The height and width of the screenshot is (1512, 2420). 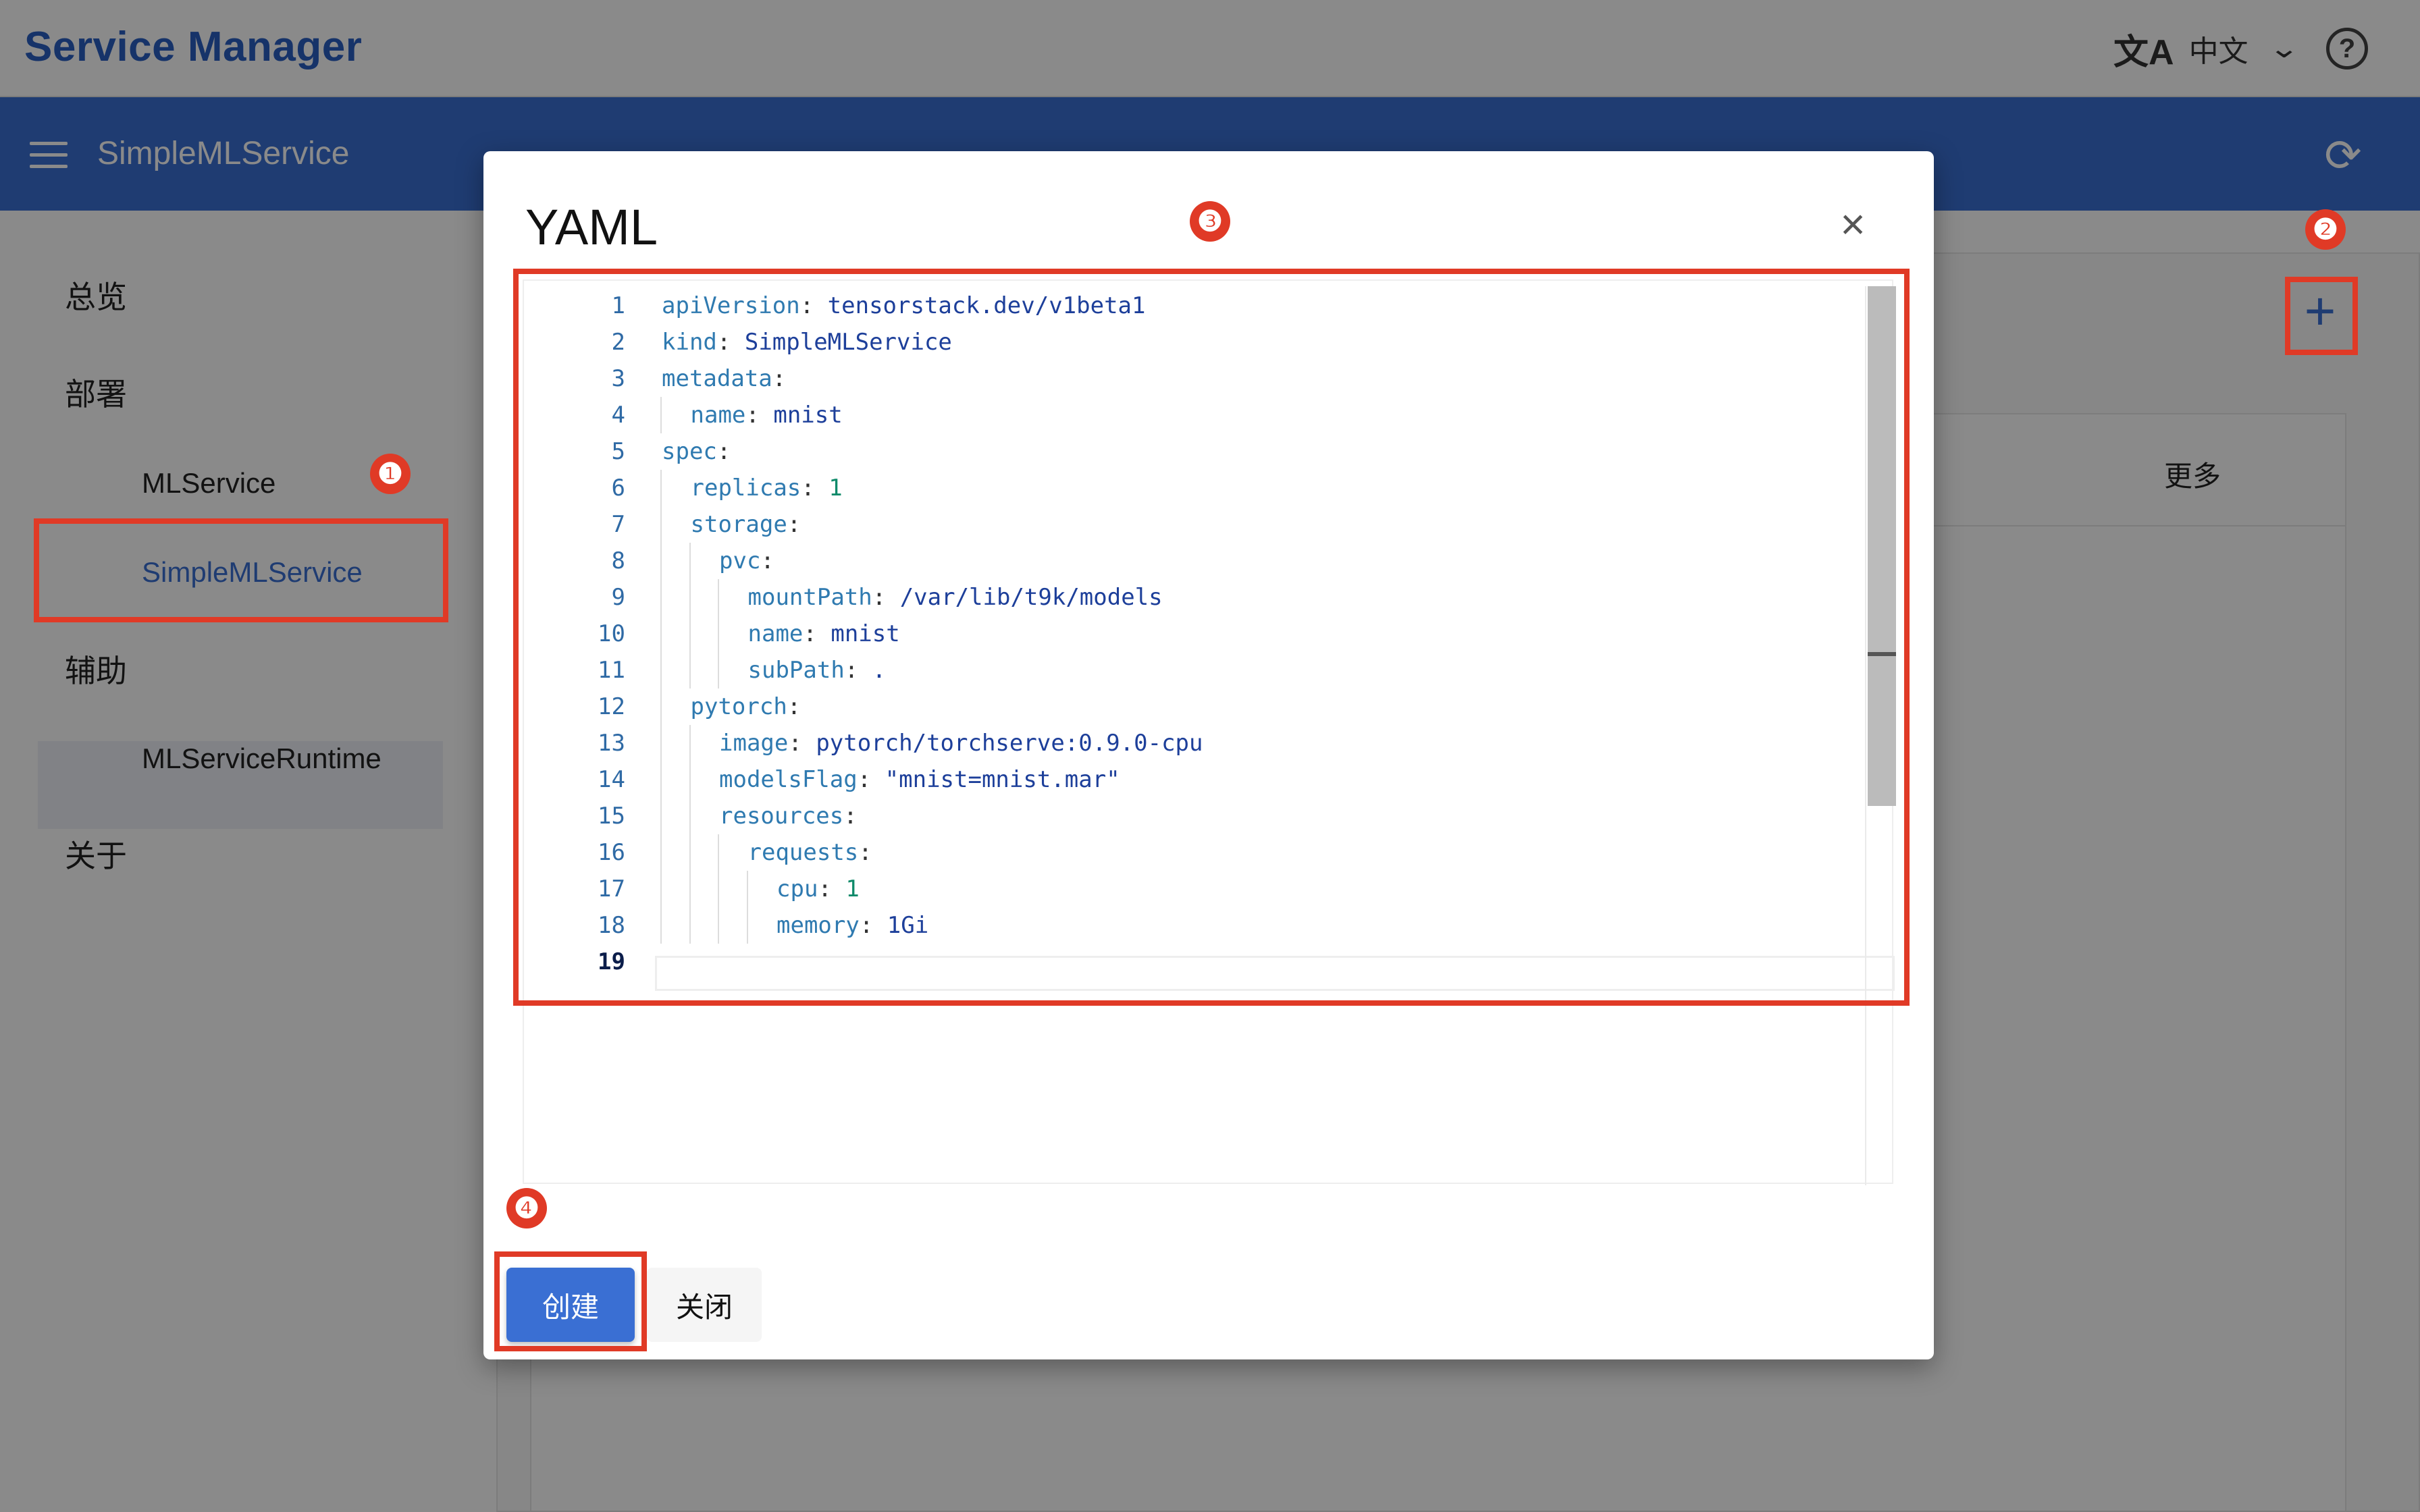 What do you see at coordinates (704, 1305) in the screenshot?
I see `close-button: 关闭` at bounding box center [704, 1305].